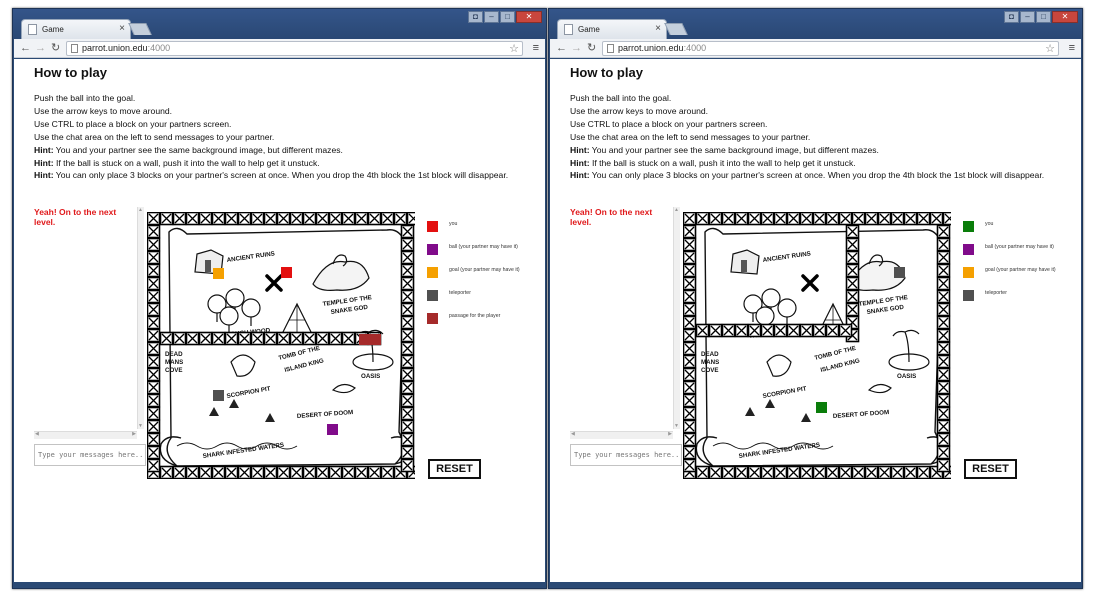 The width and height of the screenshot is (1098, 603). I want to click on map-label: OASIS, so click(370, 376).